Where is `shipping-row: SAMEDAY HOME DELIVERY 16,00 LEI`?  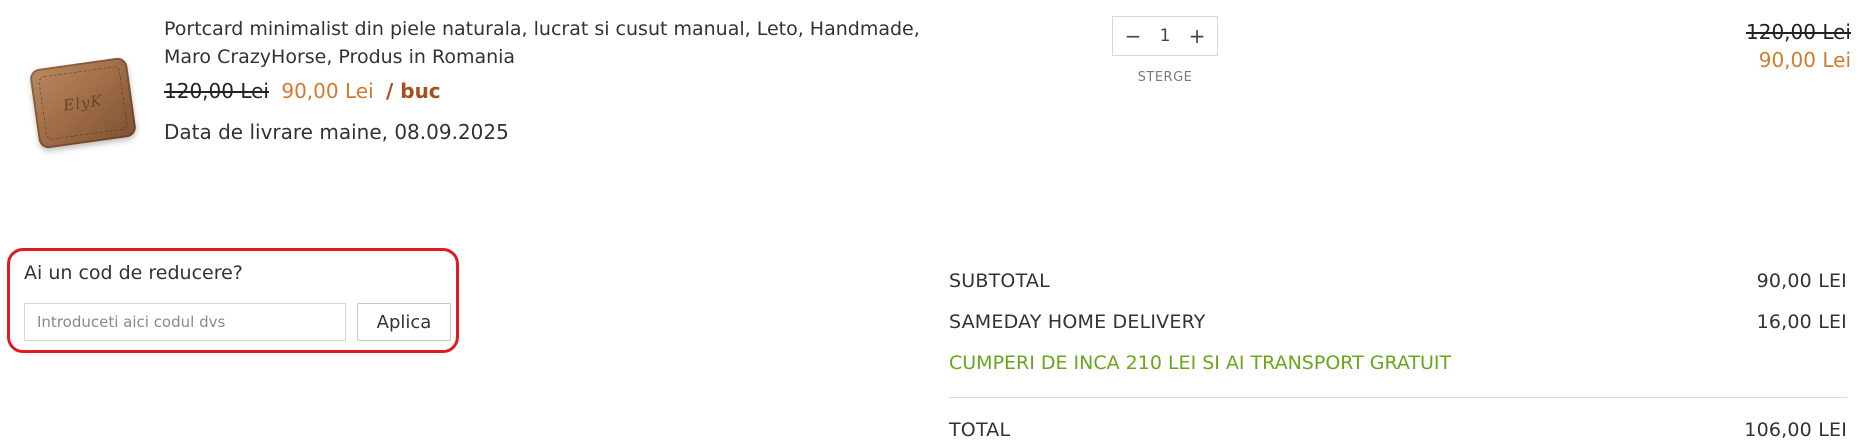 shipping-row: SAMEDAY HOME DELIVERY 16,00 LEI is located at coordinates (1398, 321).